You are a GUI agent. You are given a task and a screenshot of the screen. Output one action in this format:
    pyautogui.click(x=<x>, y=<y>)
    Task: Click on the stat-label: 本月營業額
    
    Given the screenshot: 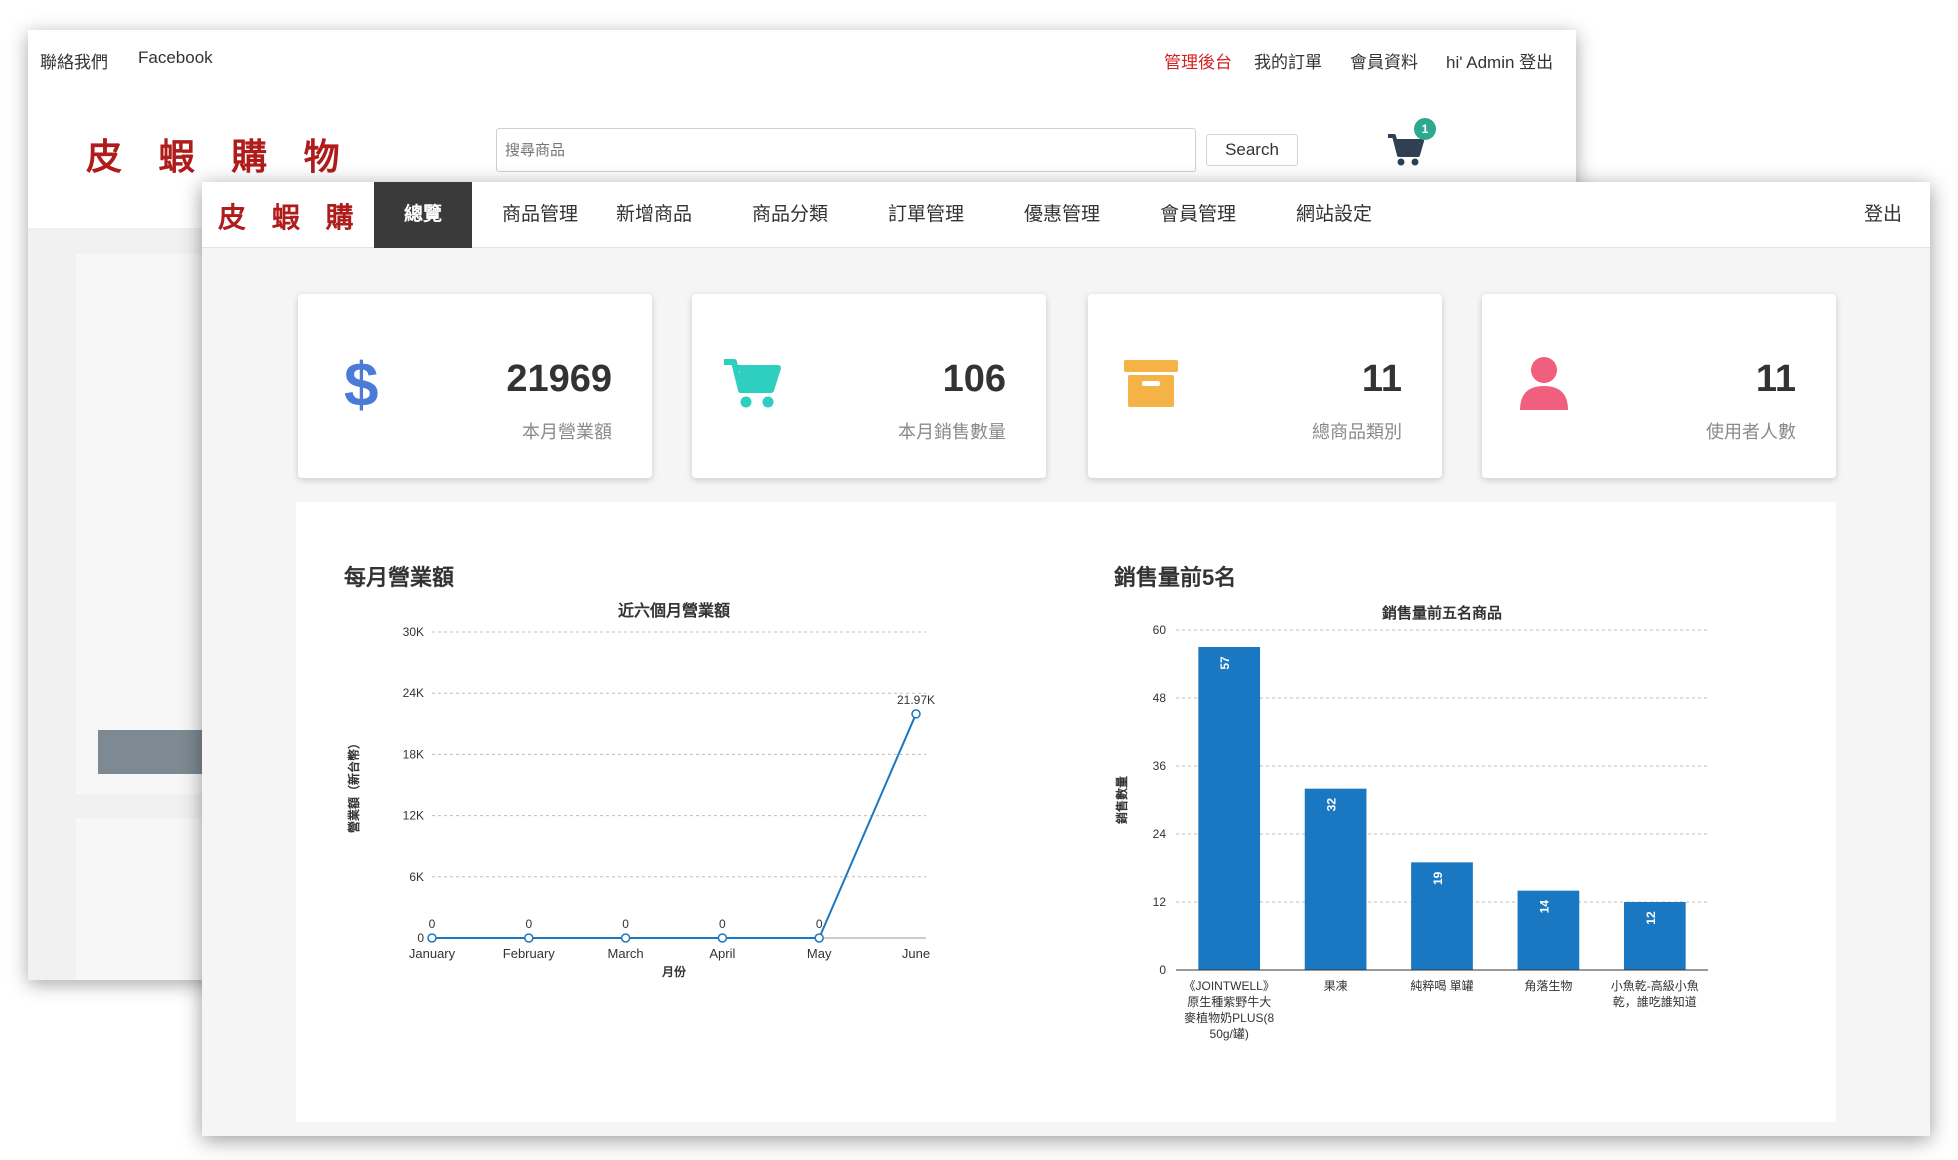 What is the action you would take?
    pyautogui.click(x=567, y=432)
    